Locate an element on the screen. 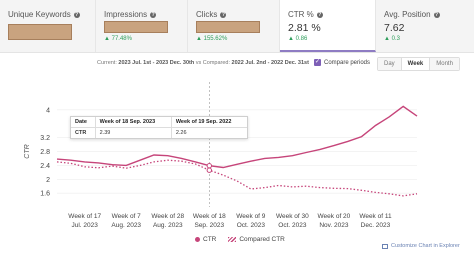 Image resolution: width=474 pixels, height=263 pixels. chart-legend: CTR Compared CTR is located at coordinates (240, 239).